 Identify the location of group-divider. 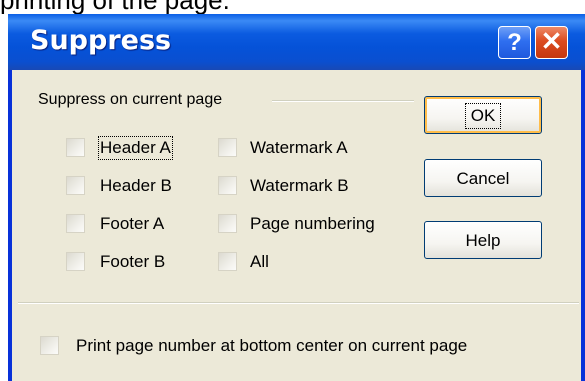
(343, 101).